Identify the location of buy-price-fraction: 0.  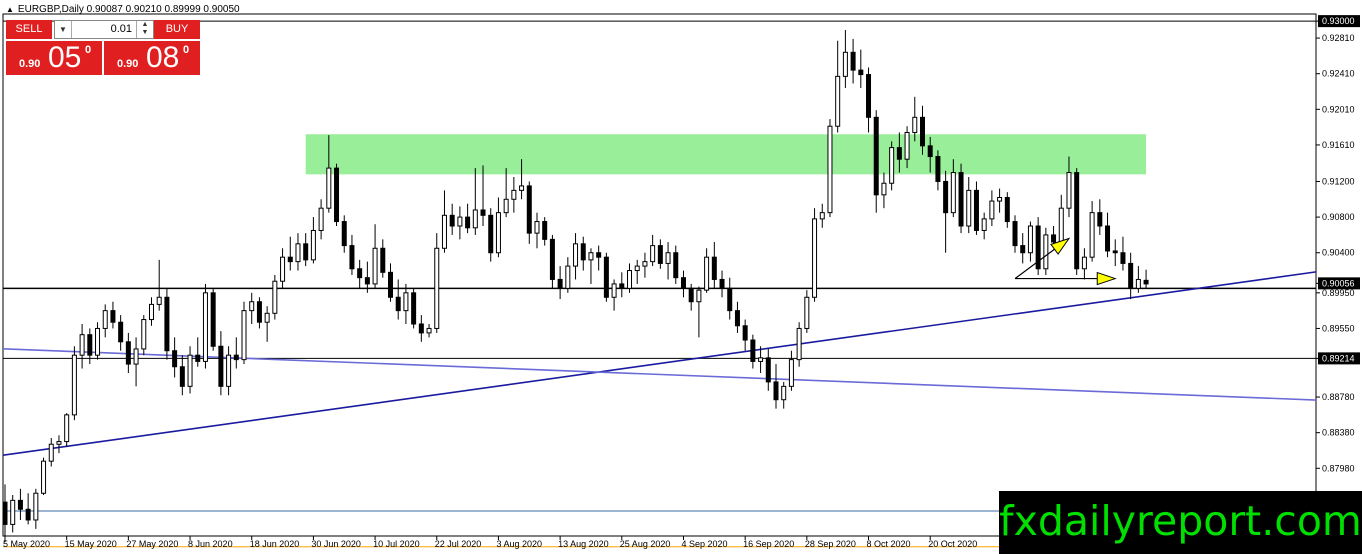
(186, 50).